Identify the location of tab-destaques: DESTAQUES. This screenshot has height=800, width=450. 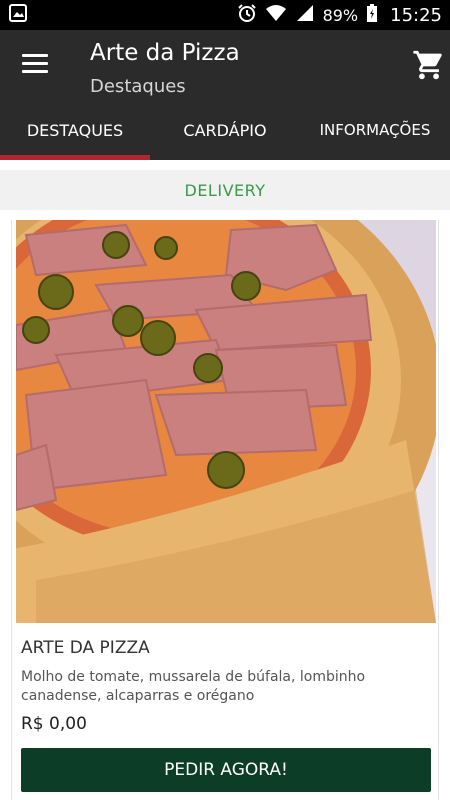
(75, 130).